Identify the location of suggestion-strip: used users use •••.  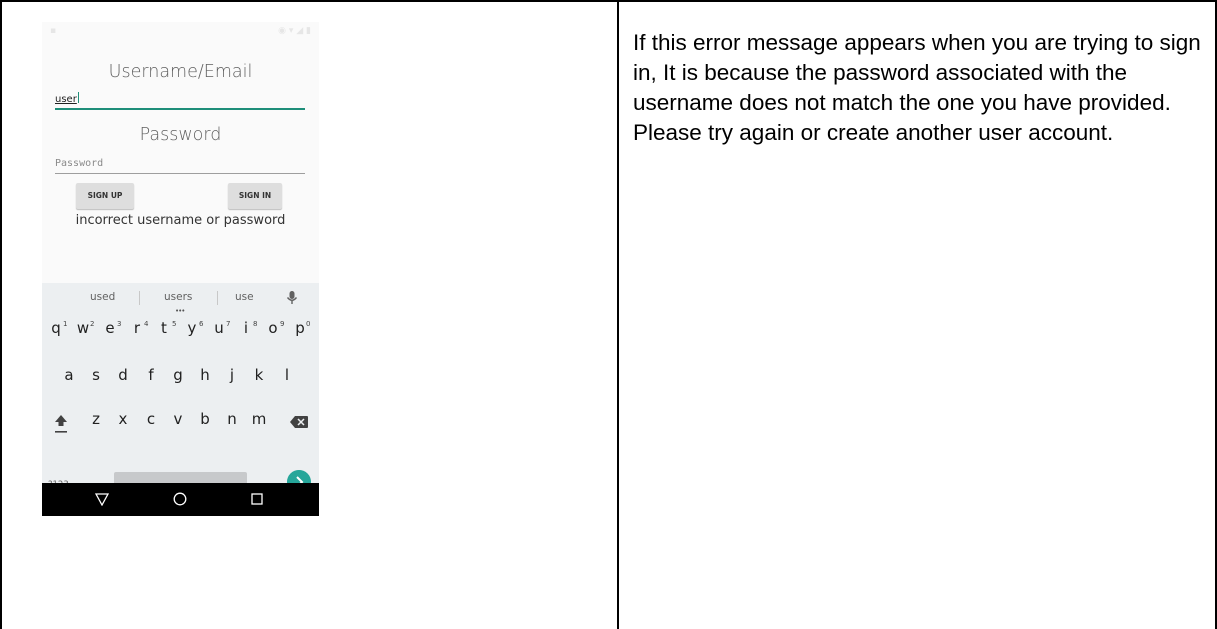
(180, 299).